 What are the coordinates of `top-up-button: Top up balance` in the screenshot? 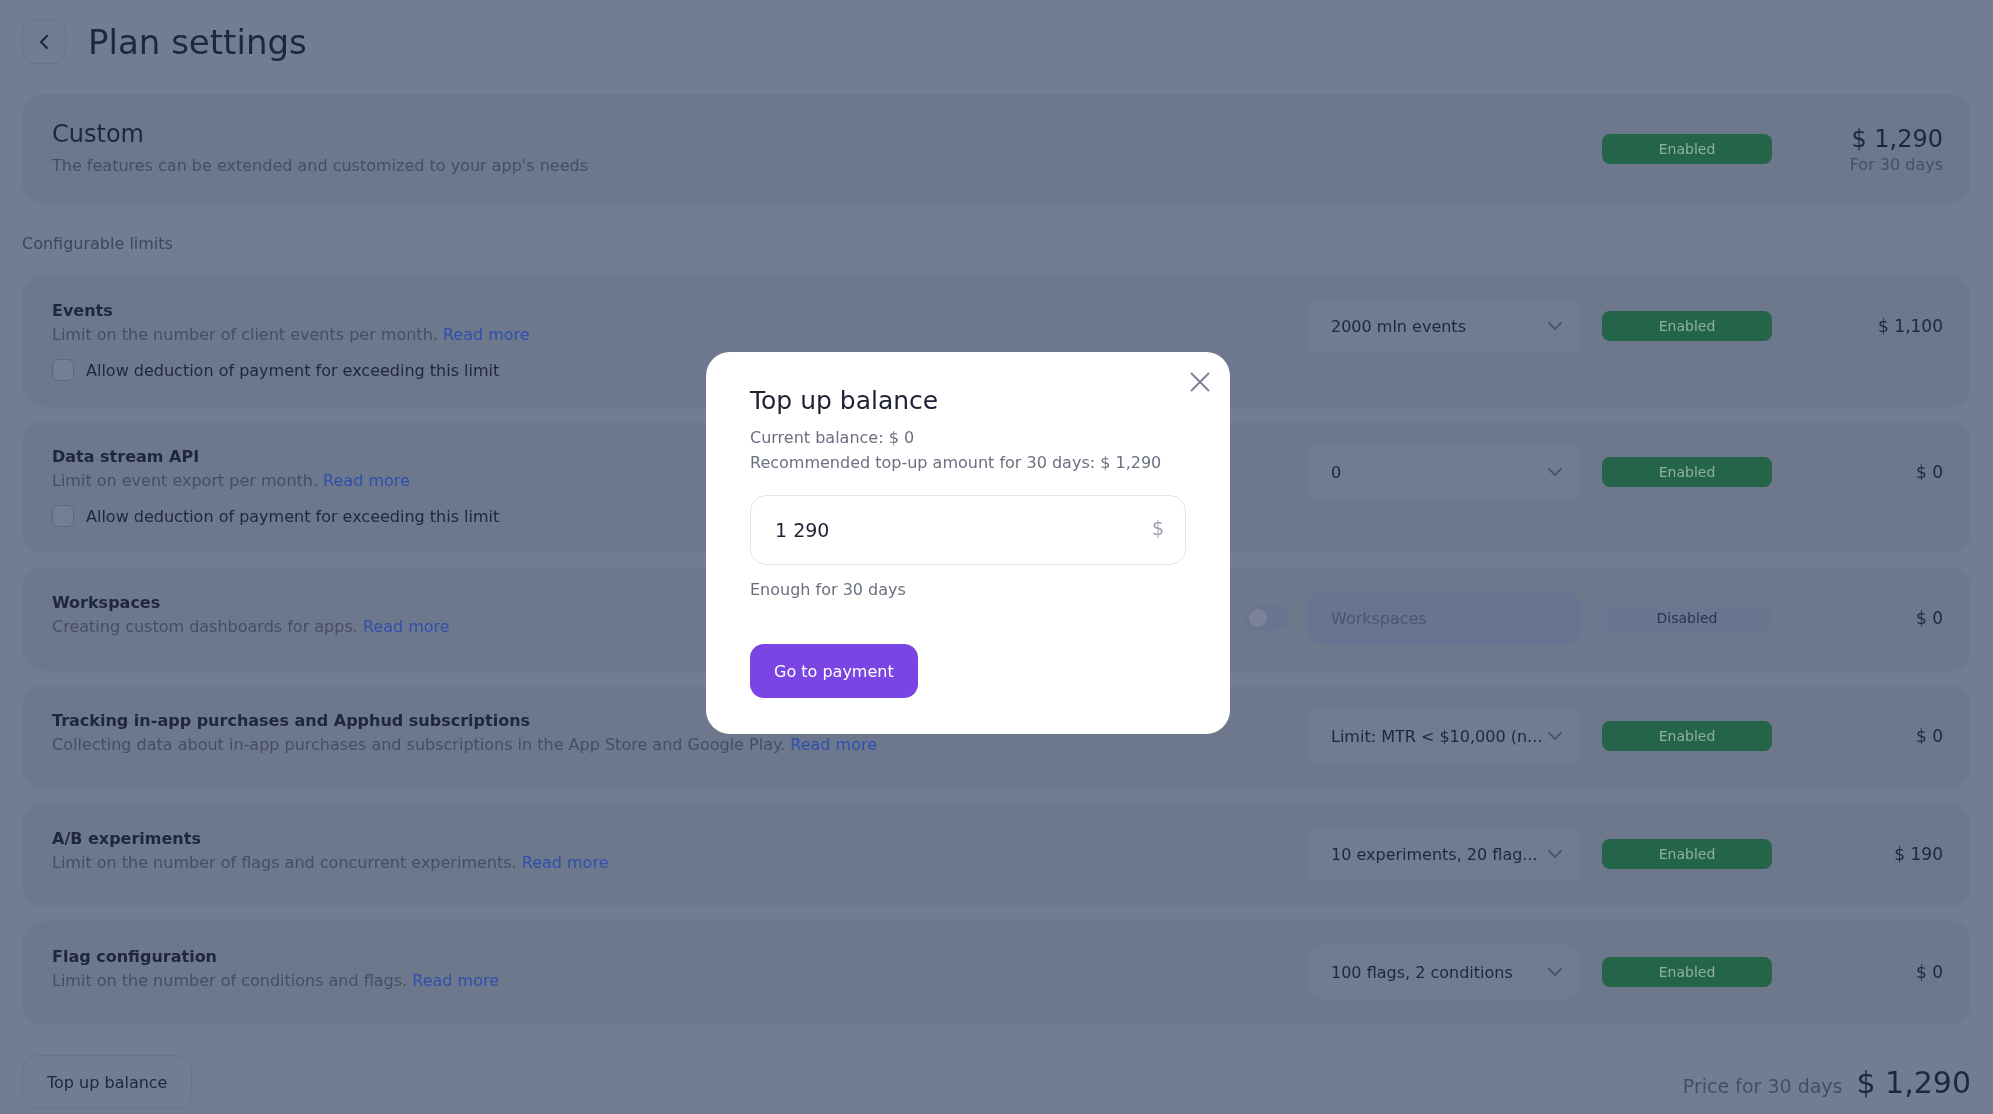 It's located at (107, 1082).